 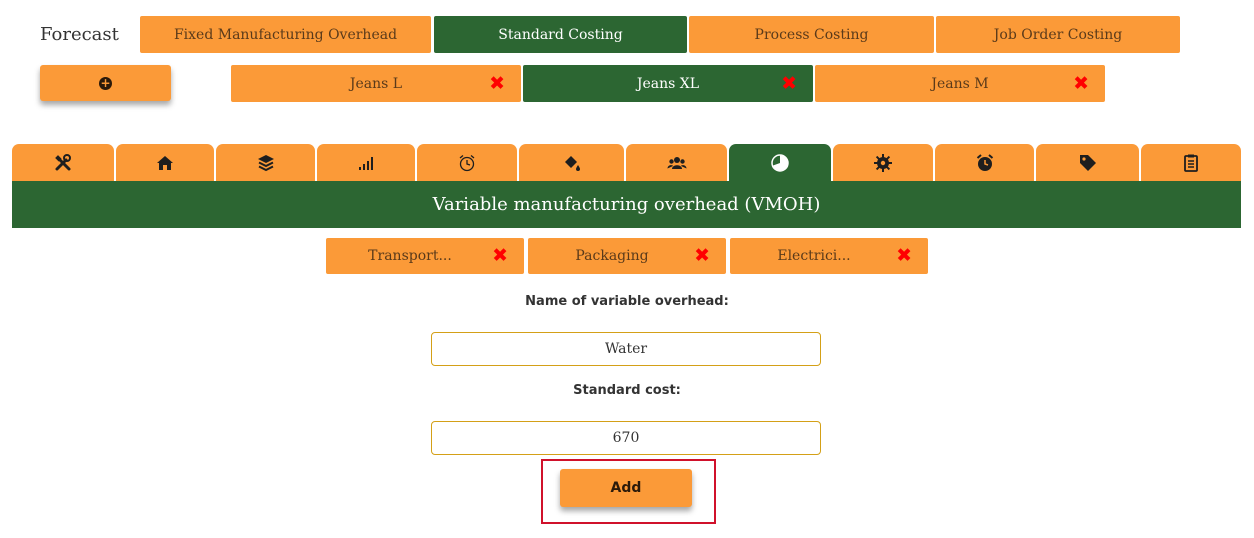 I want to click on alarm-clock-outline-icon, so click(x=467, y=163).